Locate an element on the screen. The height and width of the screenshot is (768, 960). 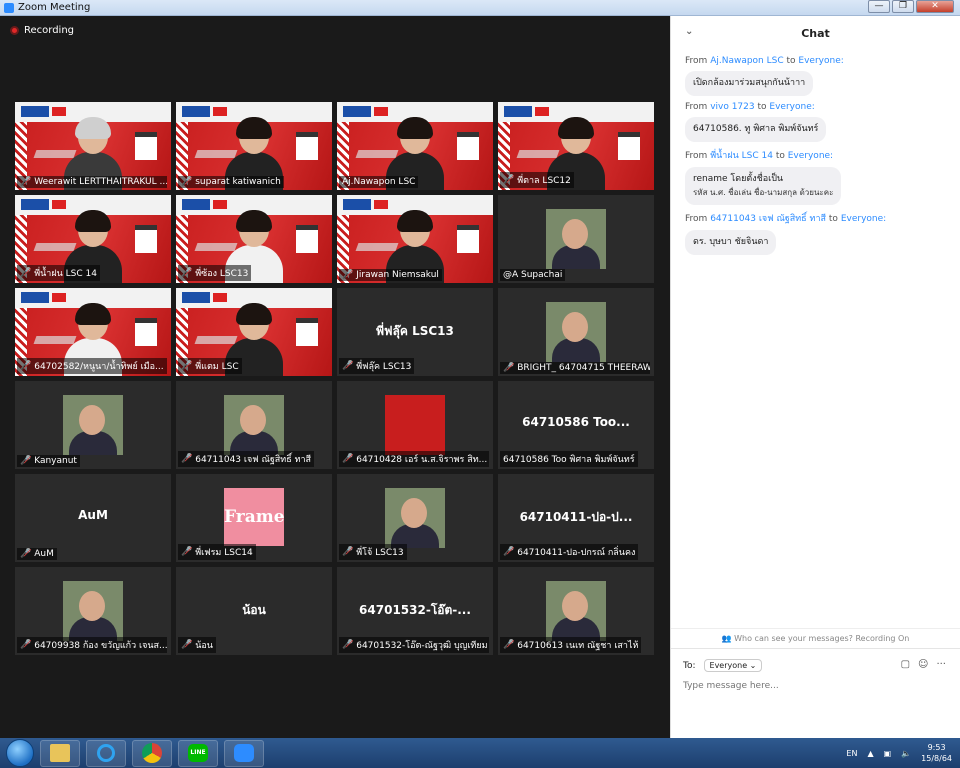
file-icon: ▢ is located at coordinates (905, 664).